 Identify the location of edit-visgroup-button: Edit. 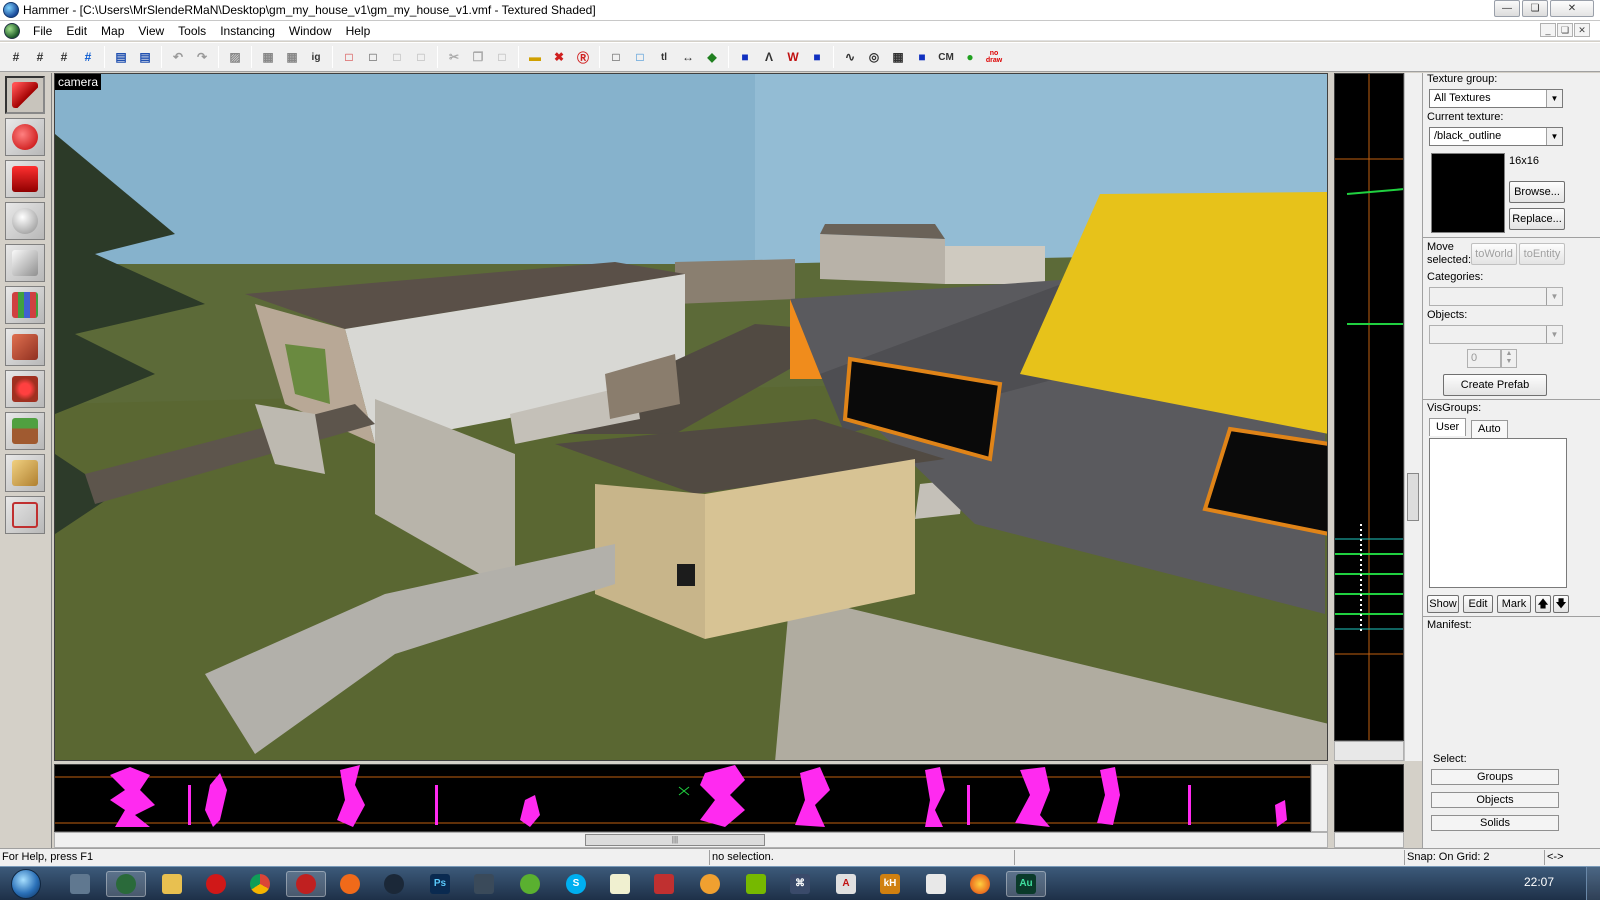
(1478, 604).